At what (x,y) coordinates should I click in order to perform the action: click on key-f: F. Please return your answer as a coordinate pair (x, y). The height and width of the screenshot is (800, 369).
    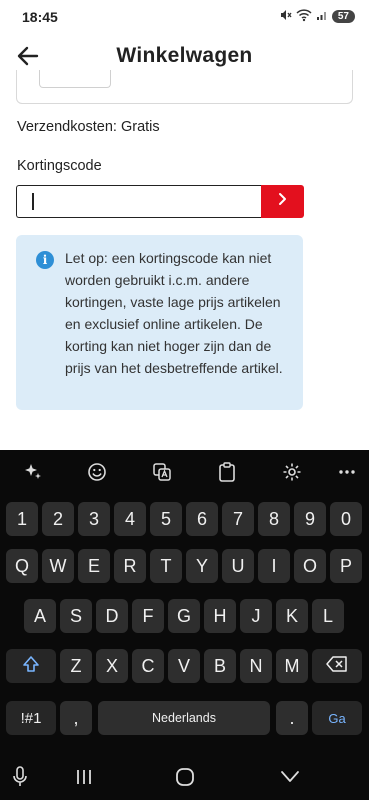
    Looking at the image, I should click on (148, 616).